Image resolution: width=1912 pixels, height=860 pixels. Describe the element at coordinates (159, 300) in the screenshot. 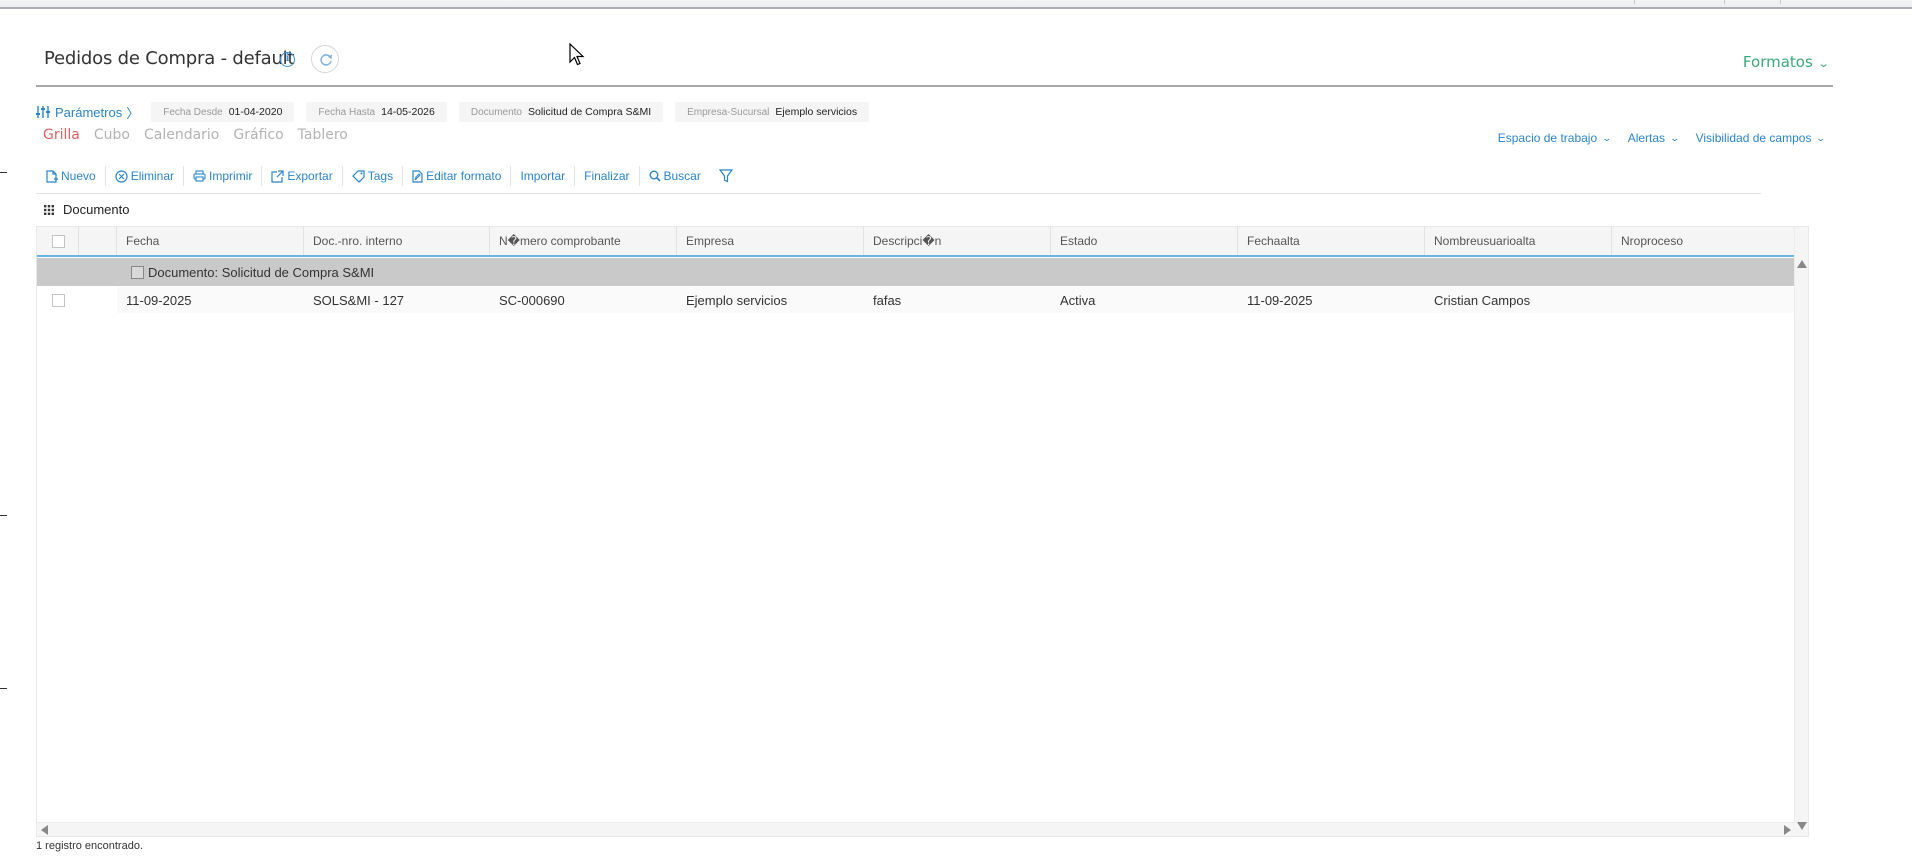

I see `cell-fecha: 11-09-2025` at that location.